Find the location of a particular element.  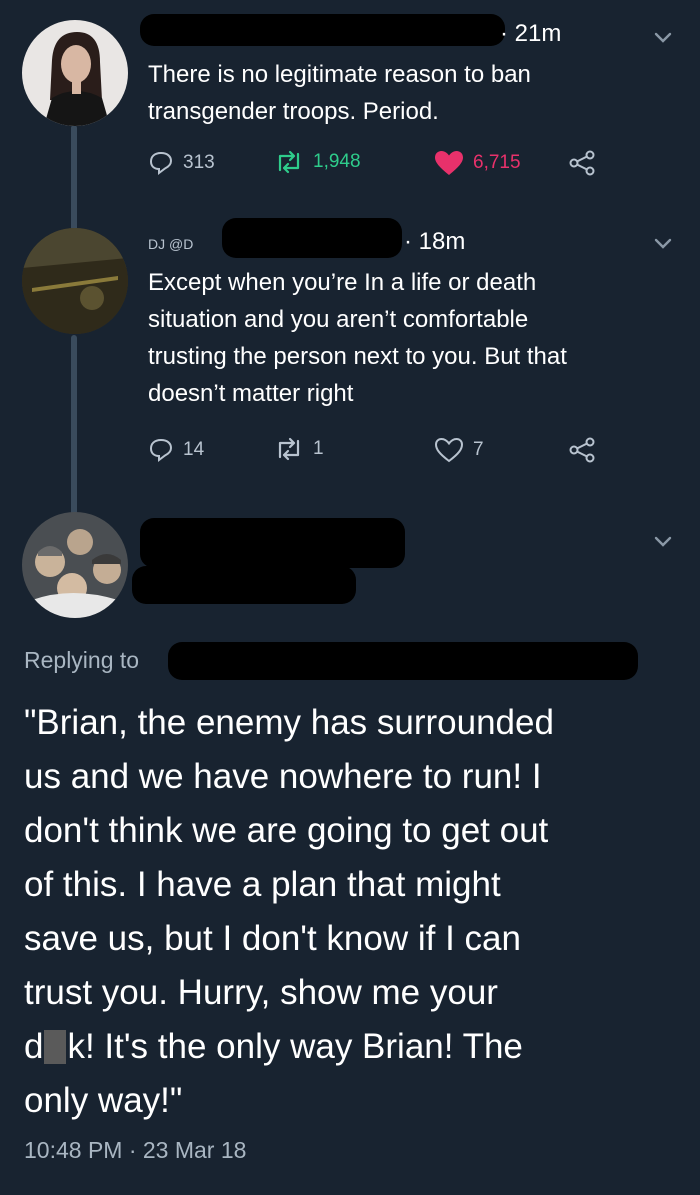

reply-count: 14 is located at coordinates (194, 449).